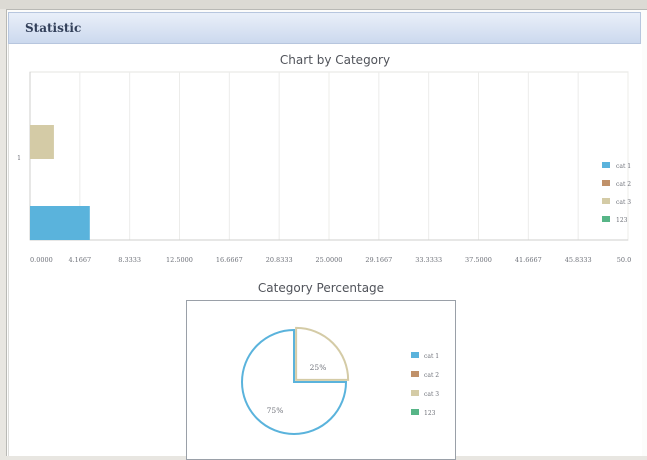 The height and width of the screenshot is (460, 647). What do you see at coordinates (431, 375) in the screenshot?
I see `legend-label: cat 2` at bounding box center [431, 375].